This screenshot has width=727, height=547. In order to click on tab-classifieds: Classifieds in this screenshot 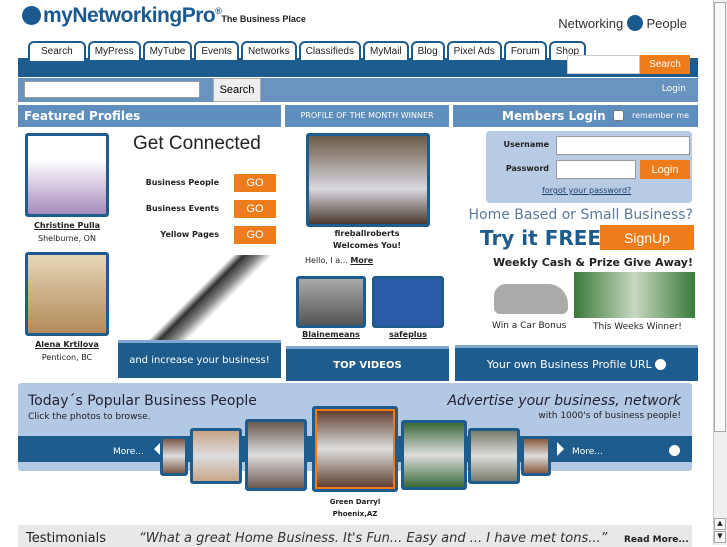, I will do `click(329, 50)`.